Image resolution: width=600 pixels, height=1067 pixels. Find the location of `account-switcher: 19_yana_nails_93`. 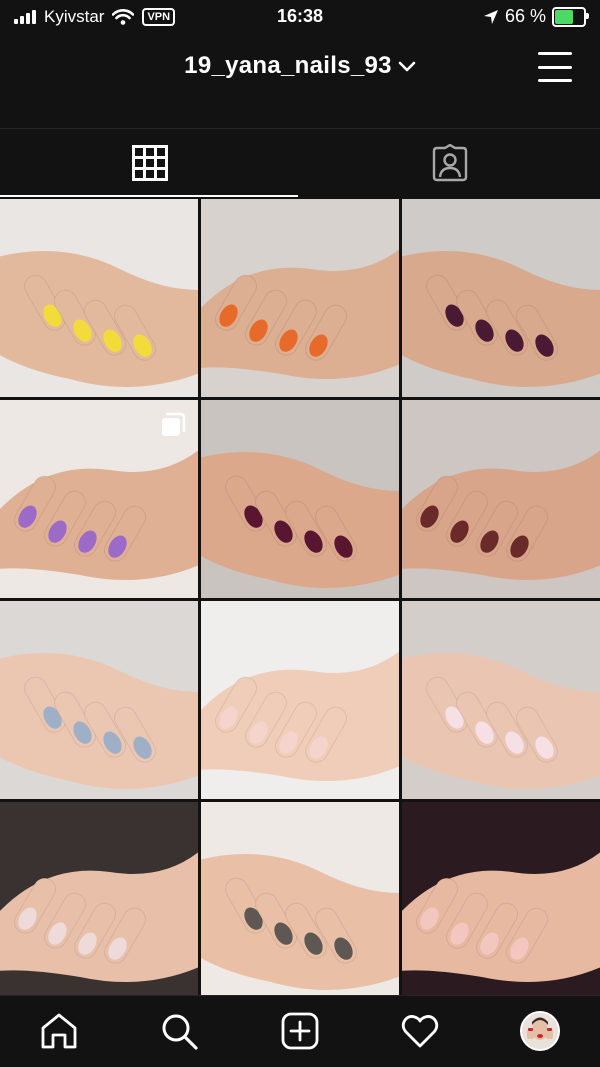

account-switcher: 19_yana_nails_93 is located at coordinates (300, 66).